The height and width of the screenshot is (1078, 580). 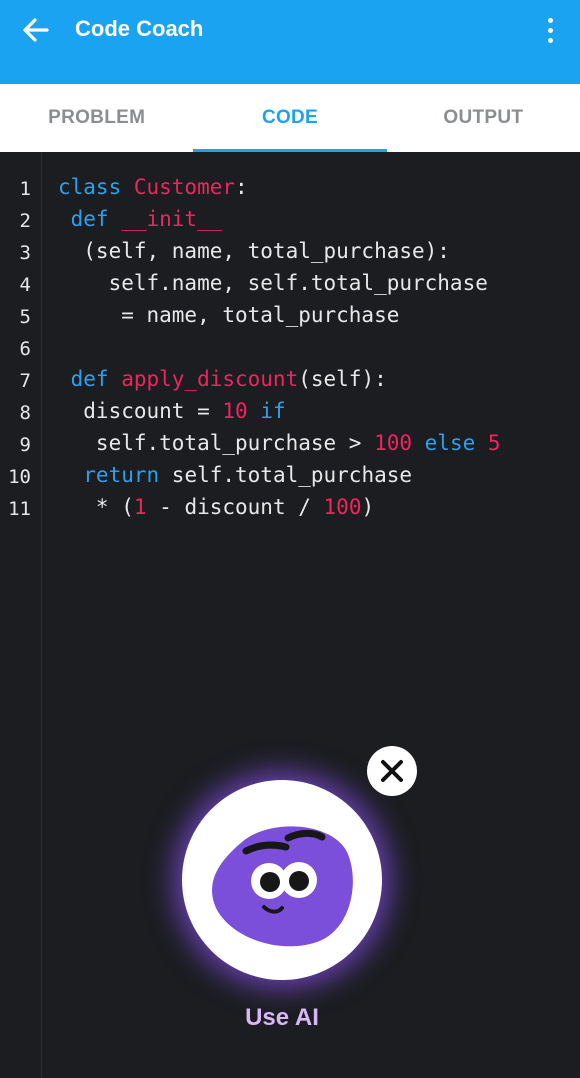 I want to click on tab-problem: PROBLEM, so click(x=96, y=118).